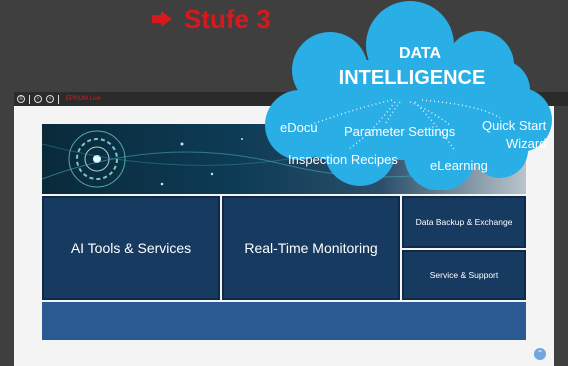 The width and height of the screenshot is (568, 366). I want to click on cloud-title-line1: DATA, so click(420, 53).